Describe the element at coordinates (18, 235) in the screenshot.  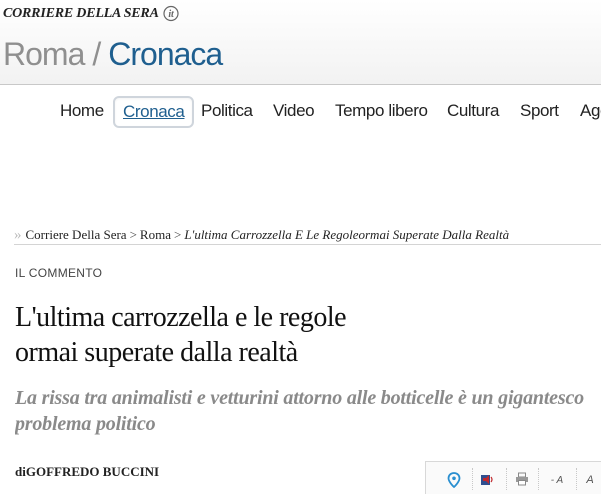
I see `breadcrumb-arrows-icon: »` at that location.